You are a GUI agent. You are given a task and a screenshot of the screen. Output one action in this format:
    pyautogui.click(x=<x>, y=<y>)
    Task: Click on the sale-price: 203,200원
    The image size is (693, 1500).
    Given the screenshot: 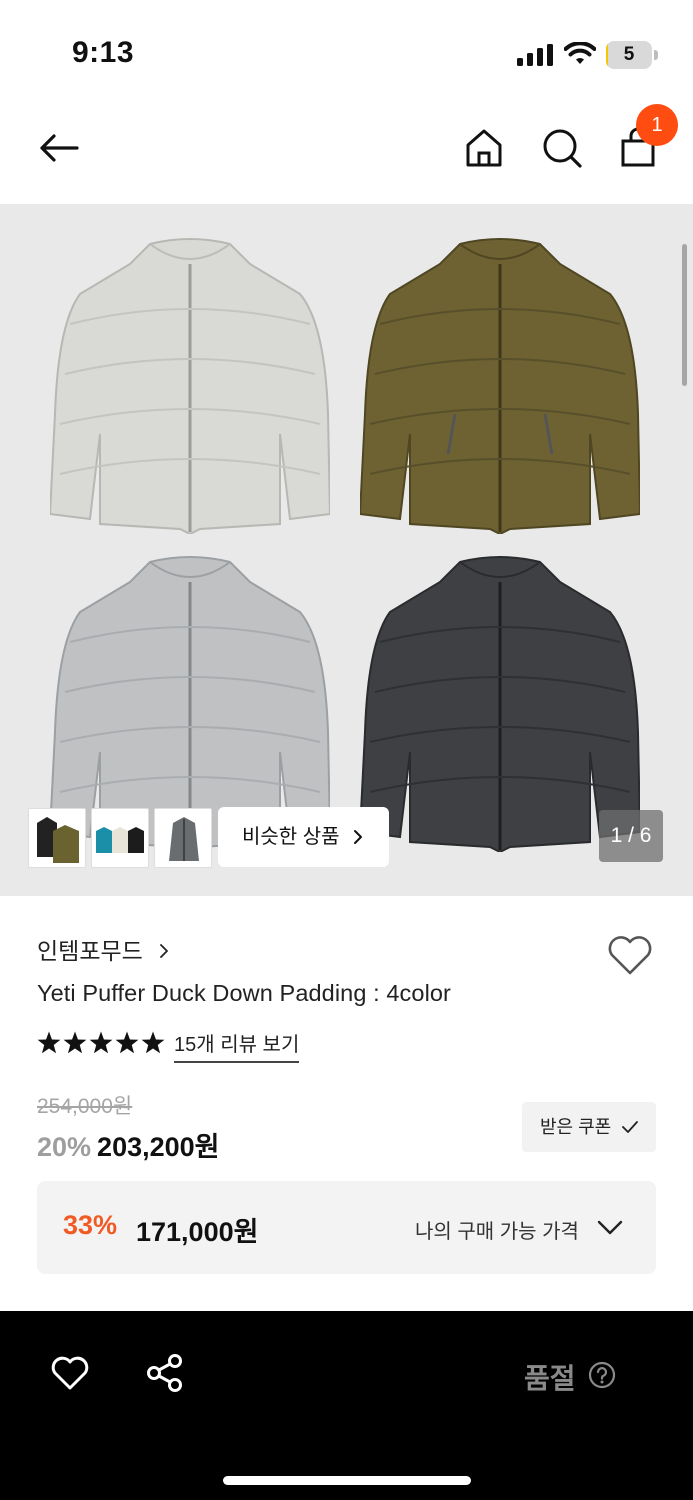 What is the action you would take?
    pyautogui.click(x=158, y=1147)
    